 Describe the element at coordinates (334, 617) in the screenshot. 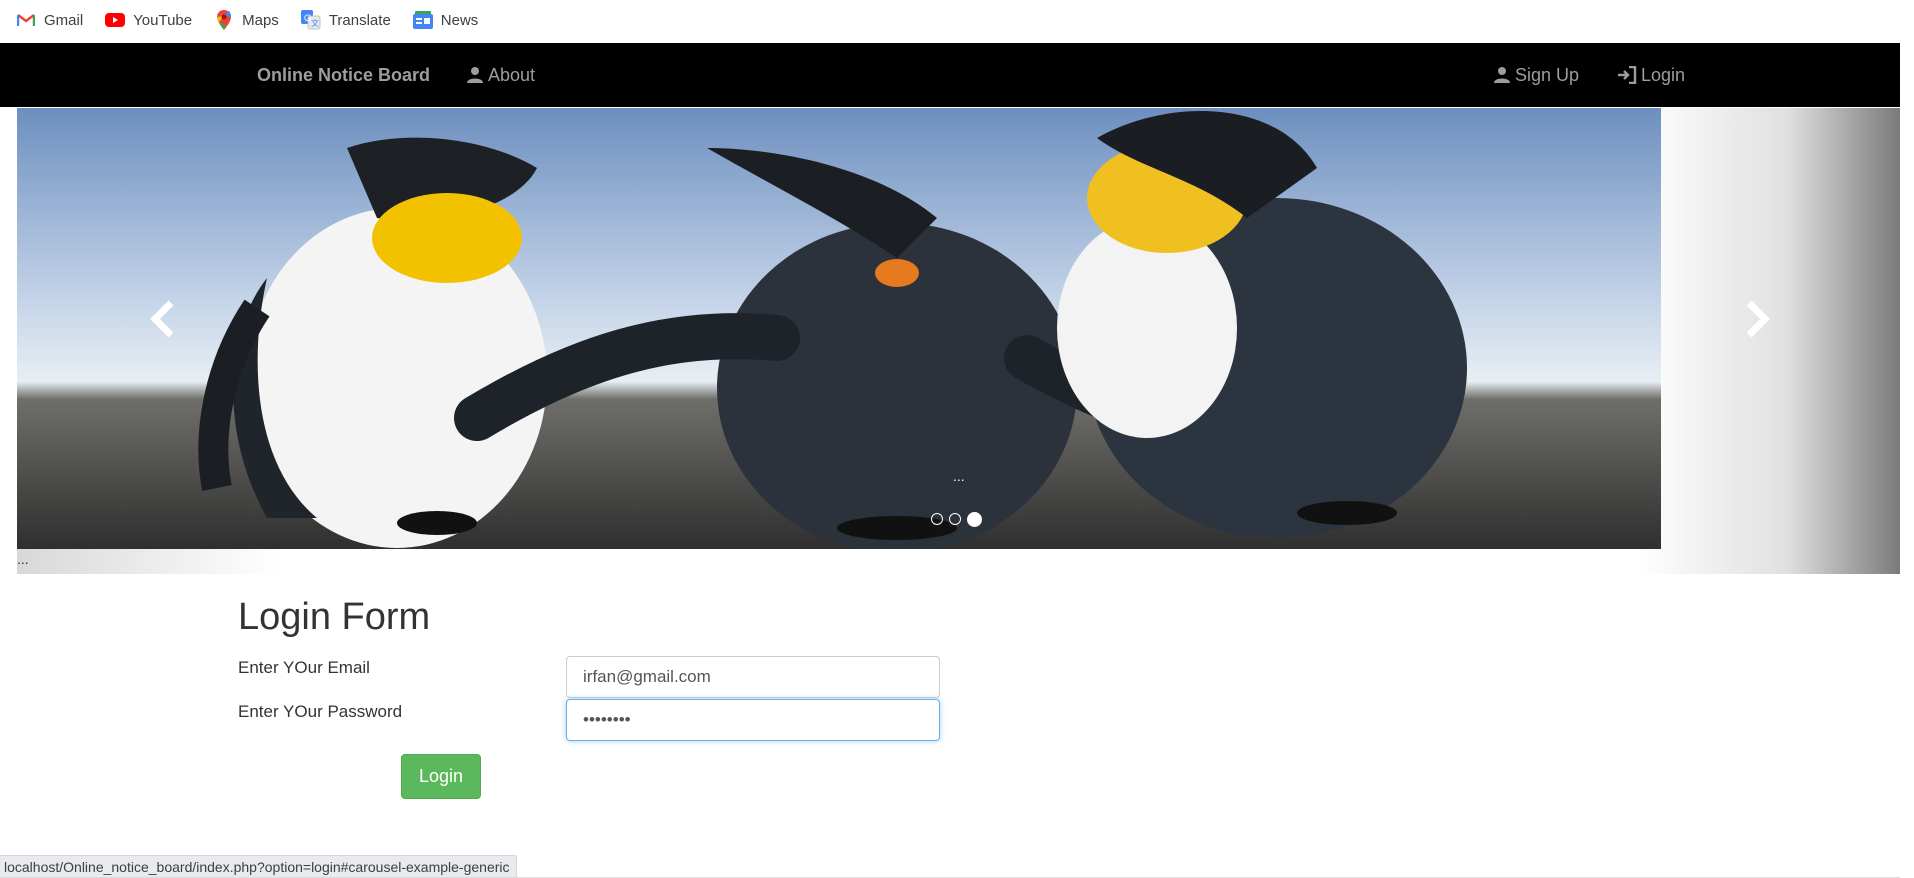

I see `login-form-title: Login Form` at that location.